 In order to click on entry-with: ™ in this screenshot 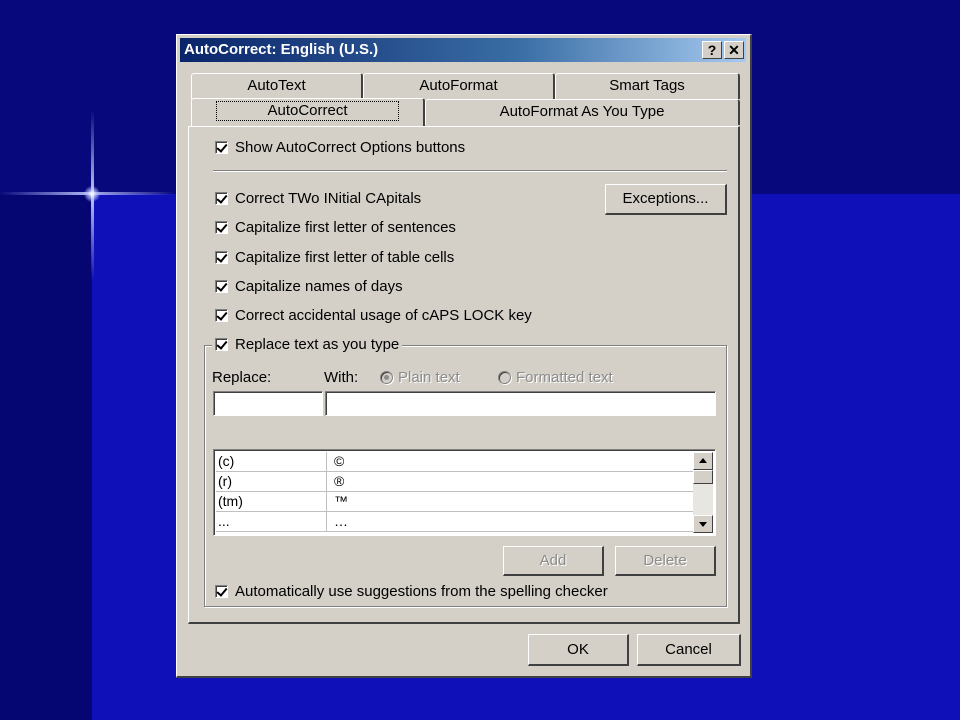, I will do `click(341, 501)`.